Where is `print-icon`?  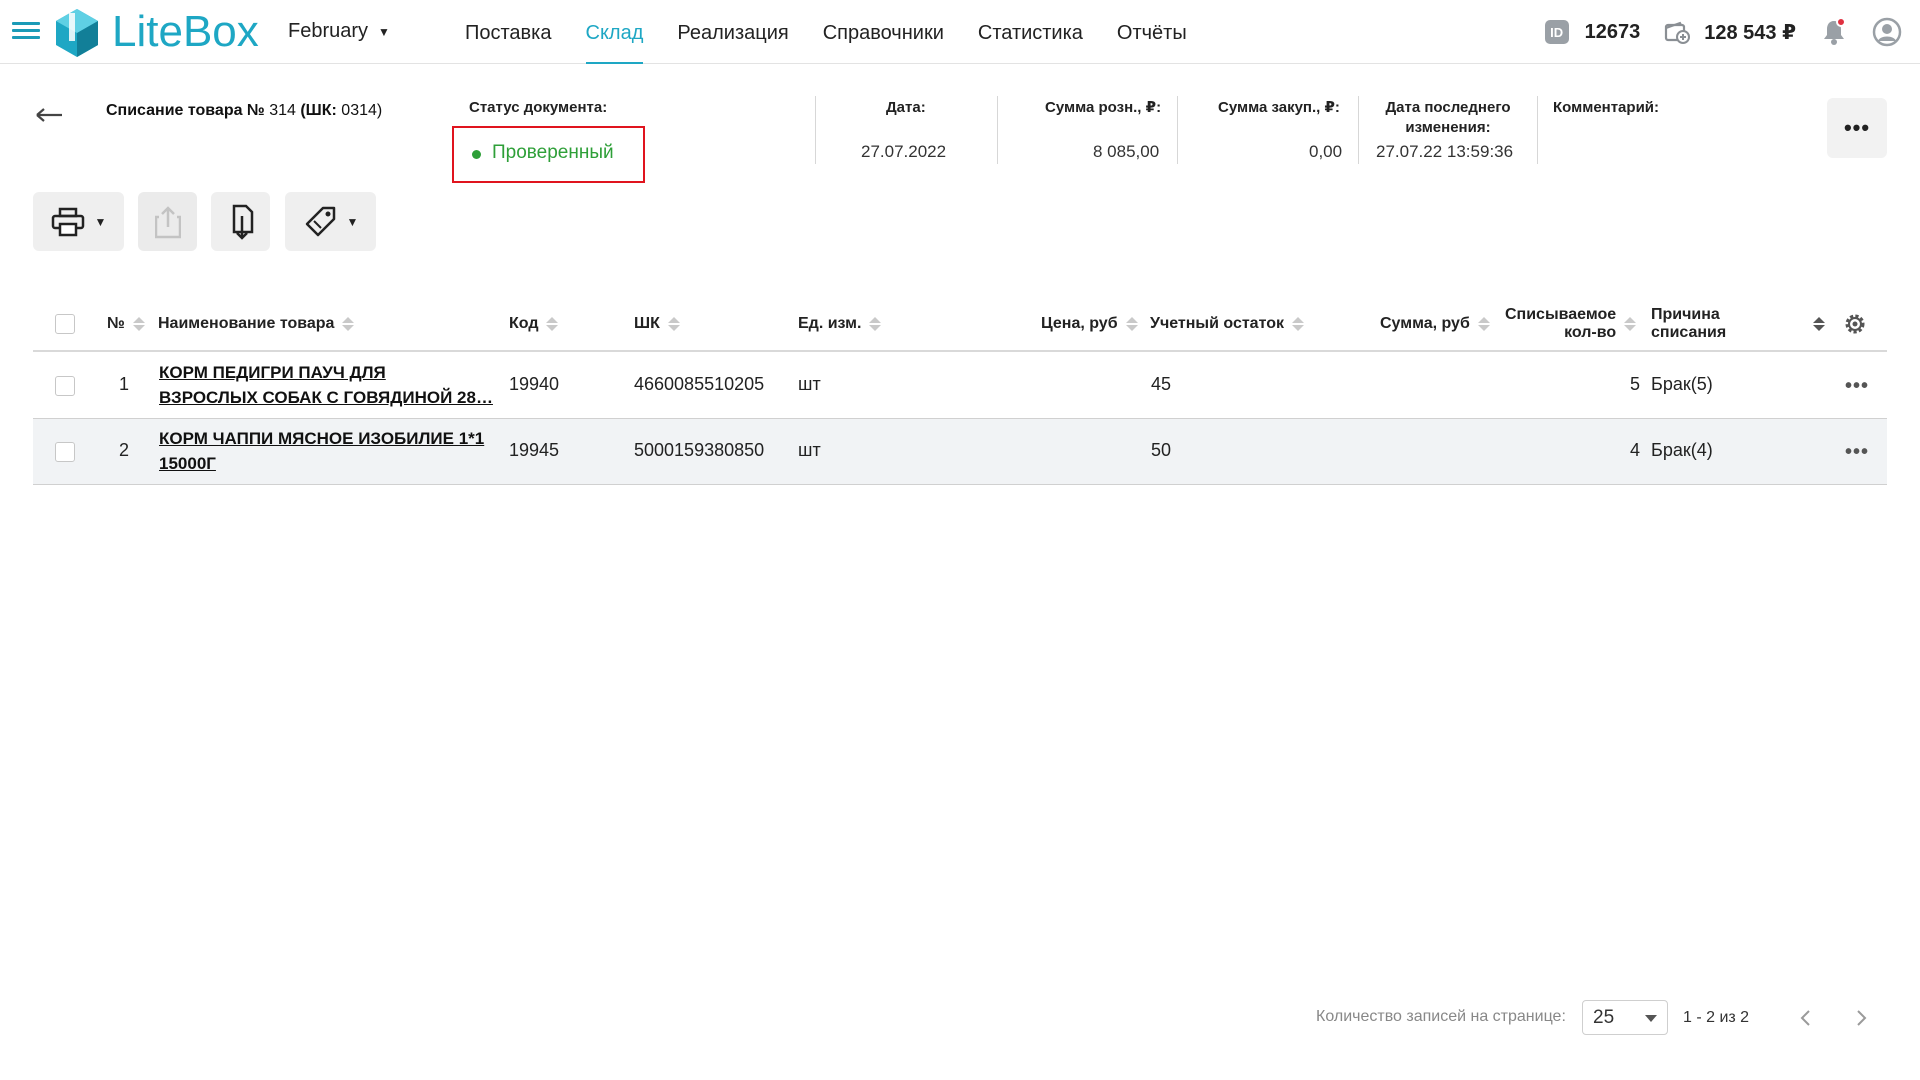 print-icon is located at coordinates (67, 221).